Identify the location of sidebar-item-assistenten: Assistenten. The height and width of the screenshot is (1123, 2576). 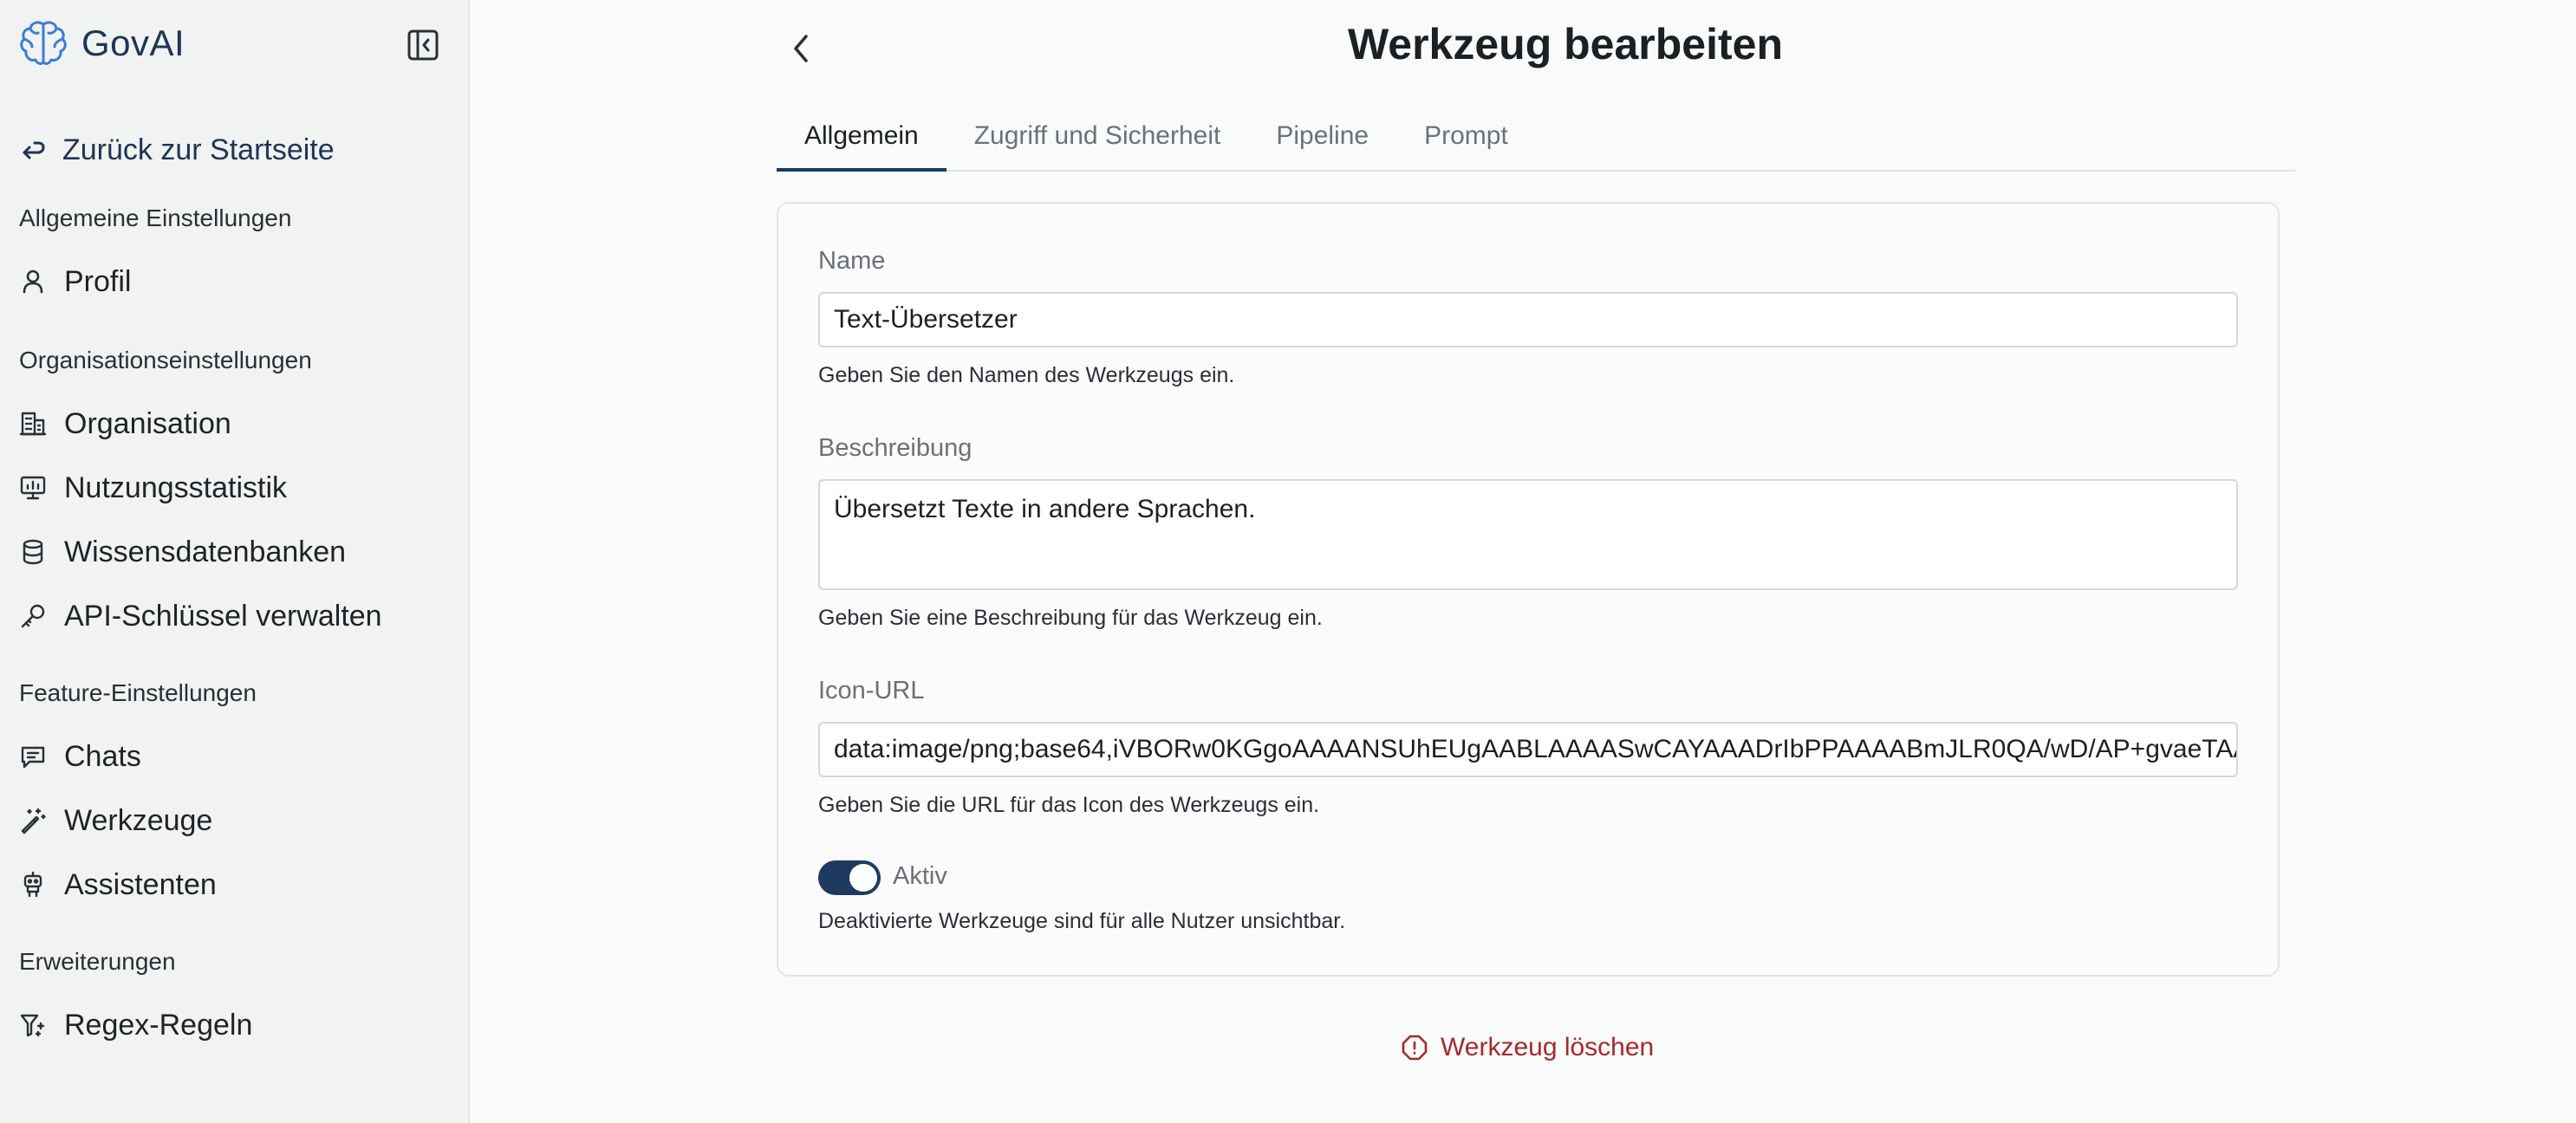
(118, 884).